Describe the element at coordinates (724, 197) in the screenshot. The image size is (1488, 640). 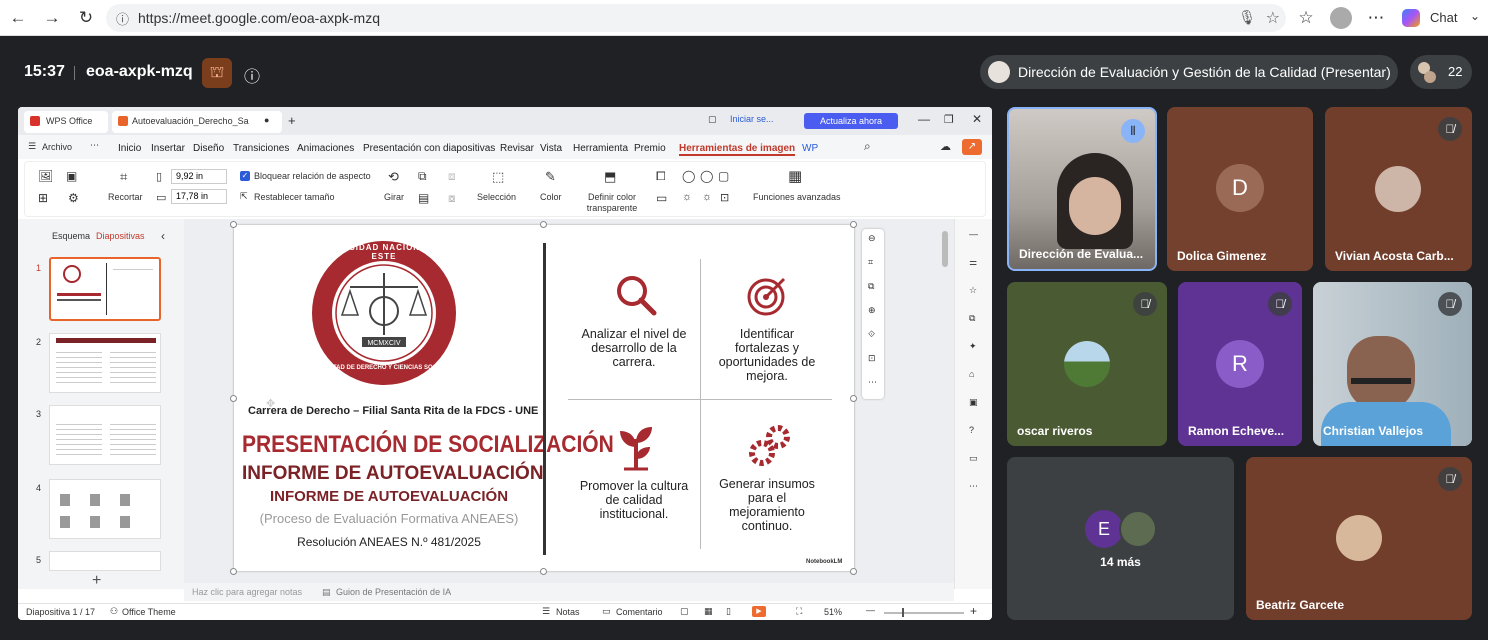
I see `reset-picture-icon: ⊡` at that location.